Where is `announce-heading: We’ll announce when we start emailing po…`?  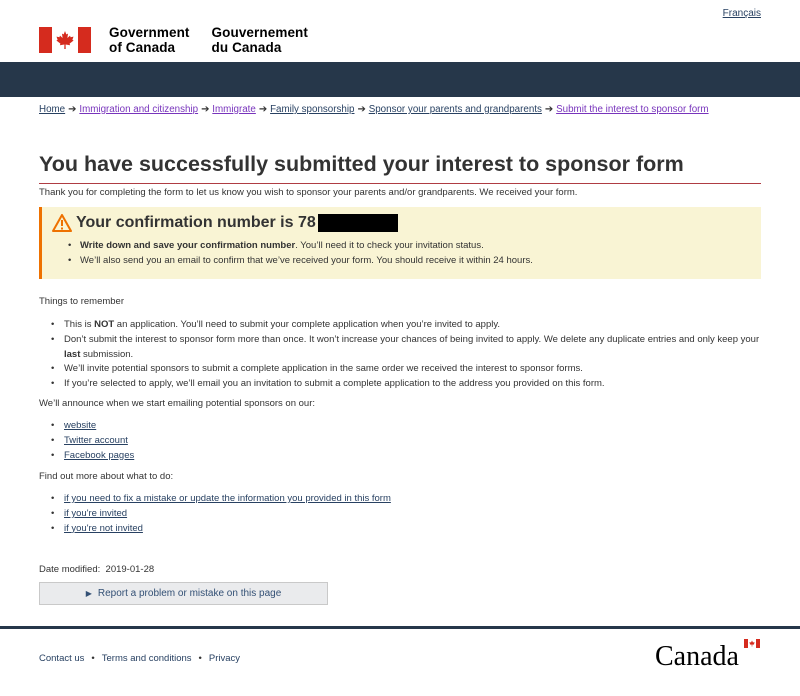 announce-heading: We’ll announce when we start emailing po… is located at coordinates (177, 403).